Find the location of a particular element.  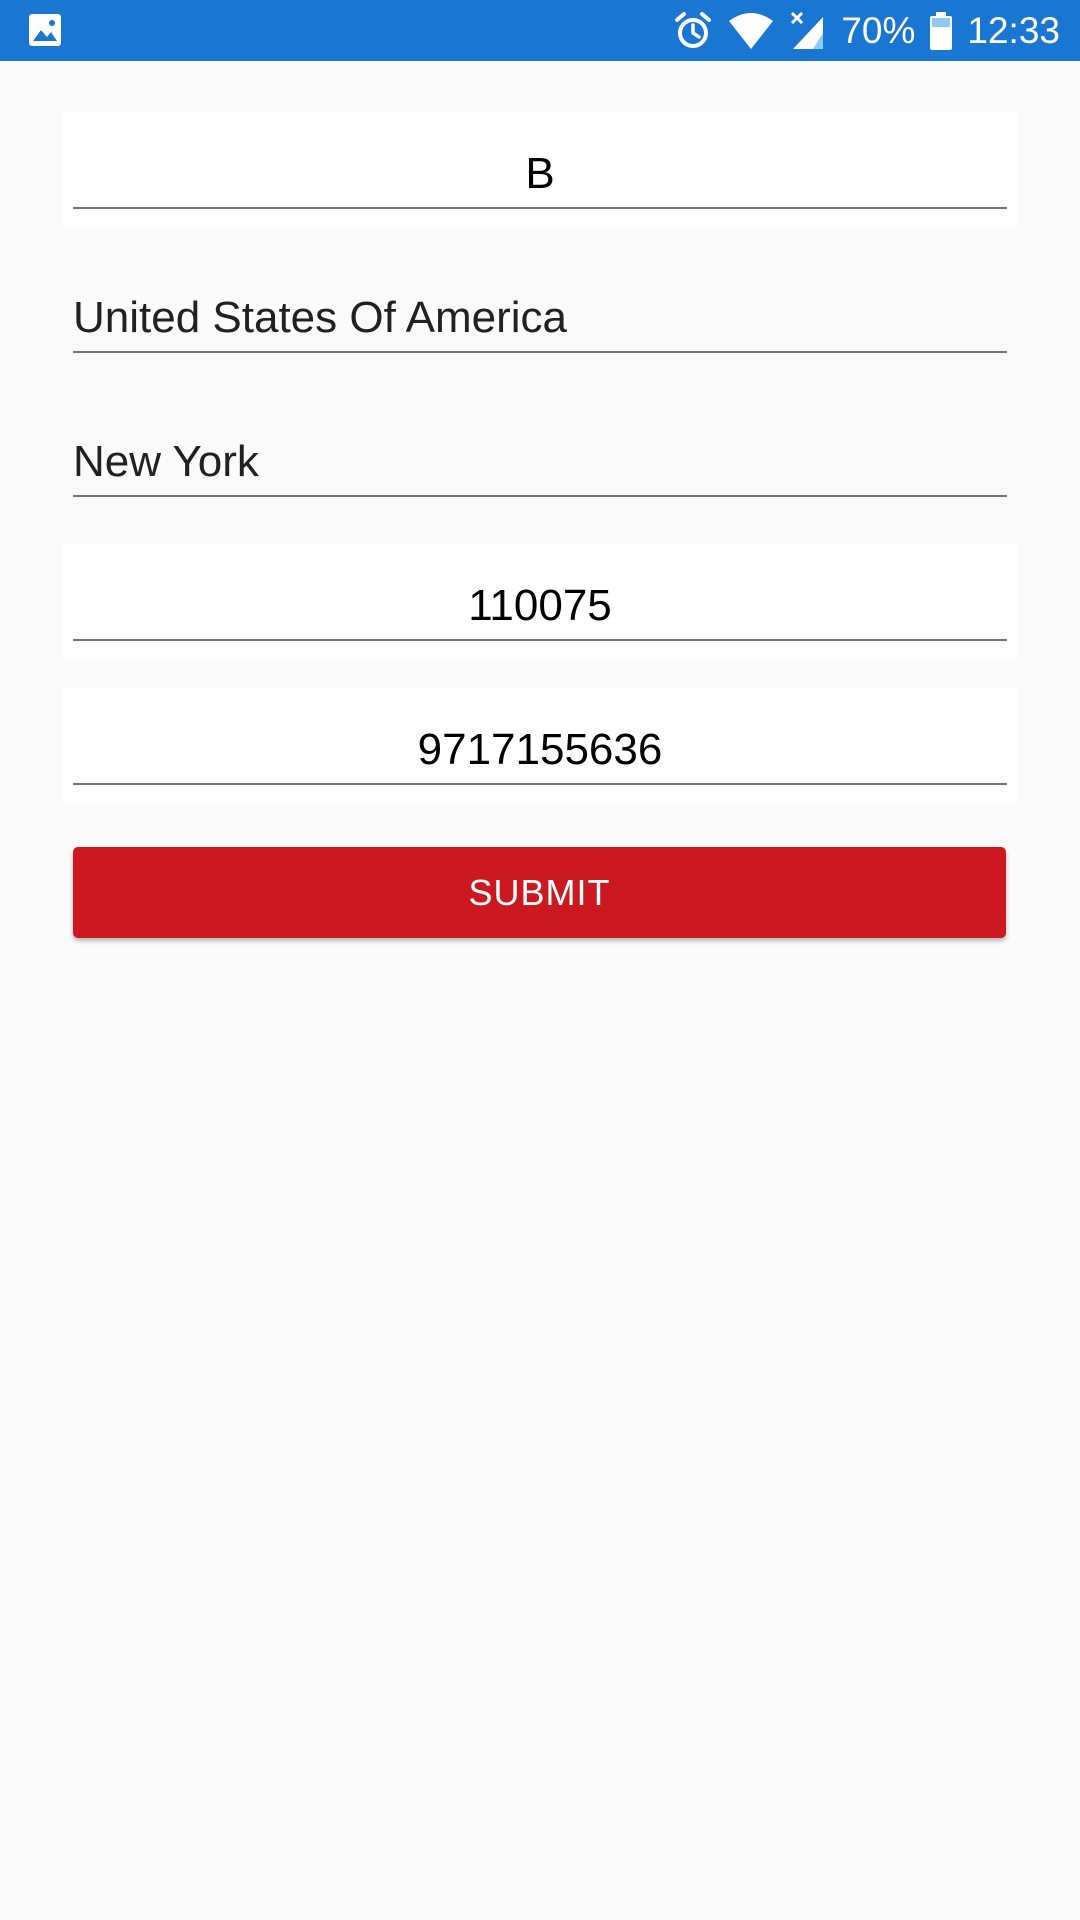

country-field-container: United States Of America is located at coordinates (540, 313).